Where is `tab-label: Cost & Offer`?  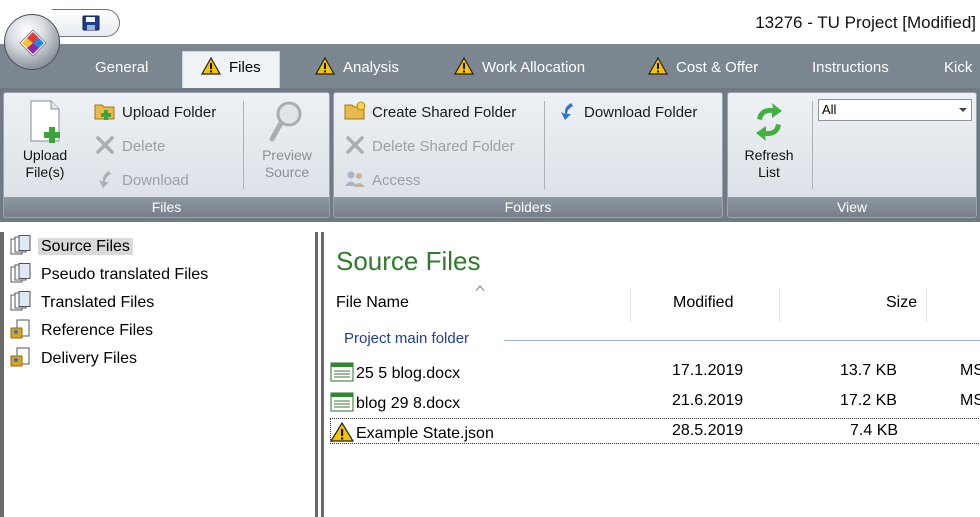
tab-label: Cost & Offer is located at coordinates (717, 67).